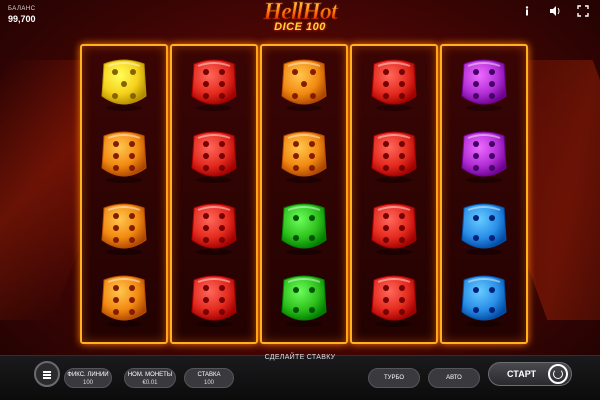 The image size is (600, 400). Describe the element at coordinates (150, 375) in the screenshot. I see `coin-label: НОМ. МОНЕТЫ` at that location.